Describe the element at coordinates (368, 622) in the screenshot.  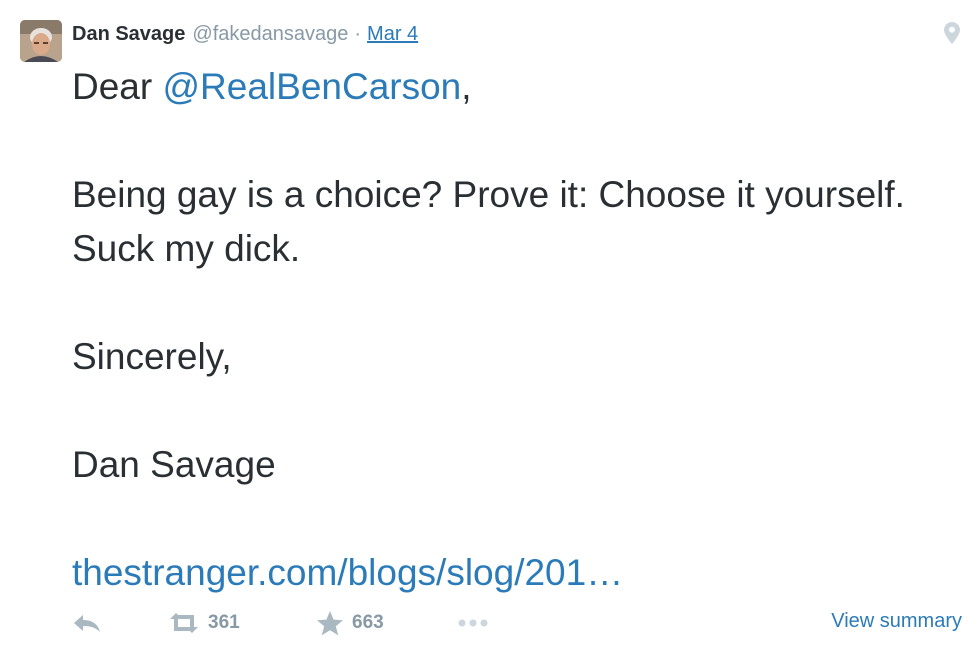
I see `favorite-count: 663` at that location.